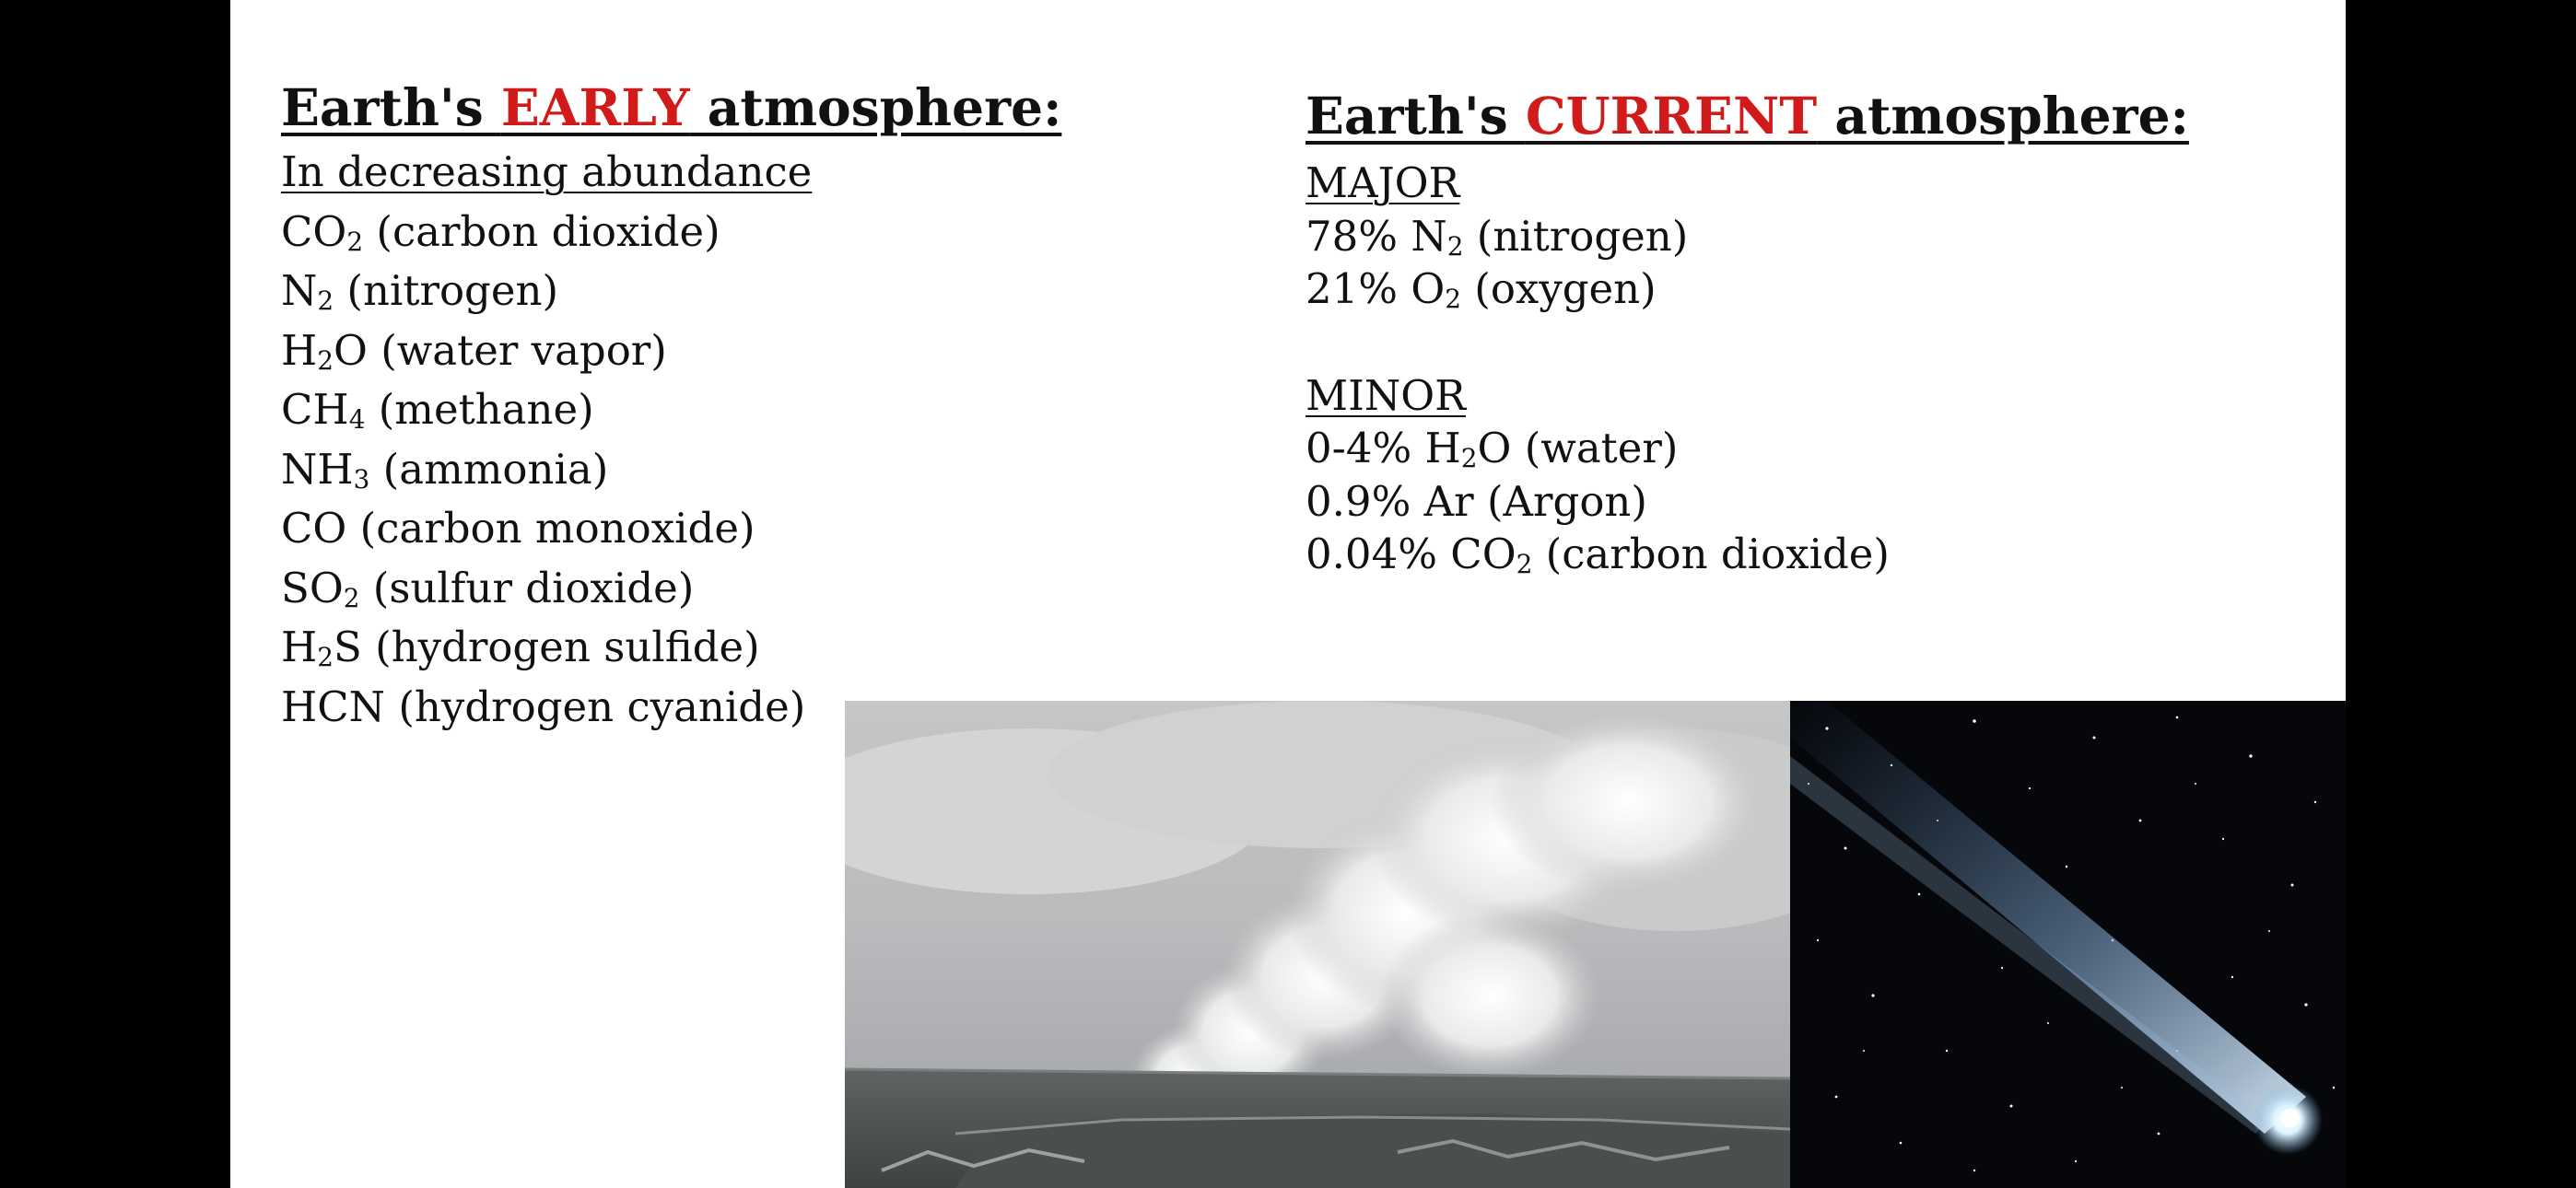 The image size is (2576, 1188). I want to click on major-label: MAJOR, so click(1383, 182).